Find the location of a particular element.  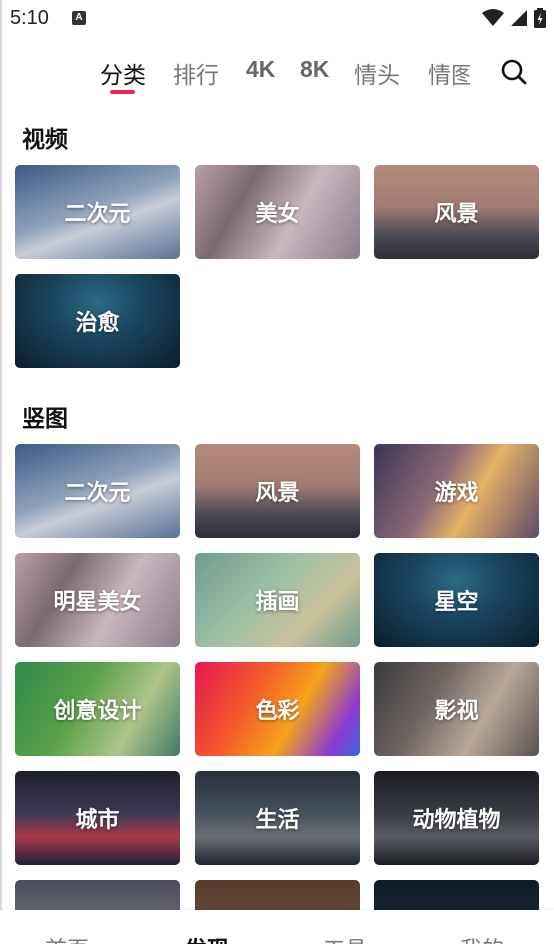

category-label: 星空 is located at coordinates (456, 602).